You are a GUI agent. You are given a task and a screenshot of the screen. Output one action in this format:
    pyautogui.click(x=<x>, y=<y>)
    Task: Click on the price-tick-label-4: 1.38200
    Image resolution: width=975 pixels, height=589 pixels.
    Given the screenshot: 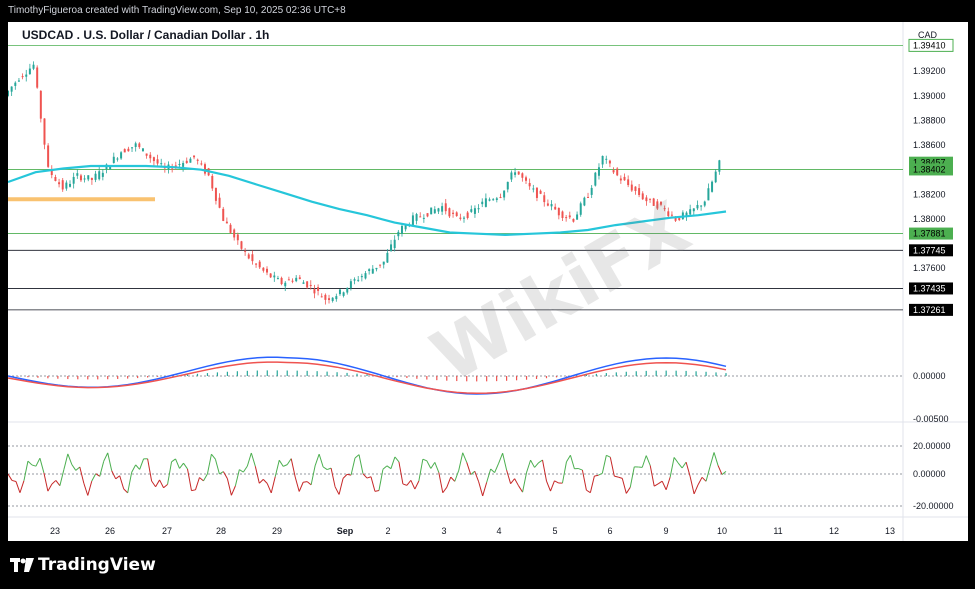 What is the action you would take?
    pyautogui.click(x=929, y=194)
    